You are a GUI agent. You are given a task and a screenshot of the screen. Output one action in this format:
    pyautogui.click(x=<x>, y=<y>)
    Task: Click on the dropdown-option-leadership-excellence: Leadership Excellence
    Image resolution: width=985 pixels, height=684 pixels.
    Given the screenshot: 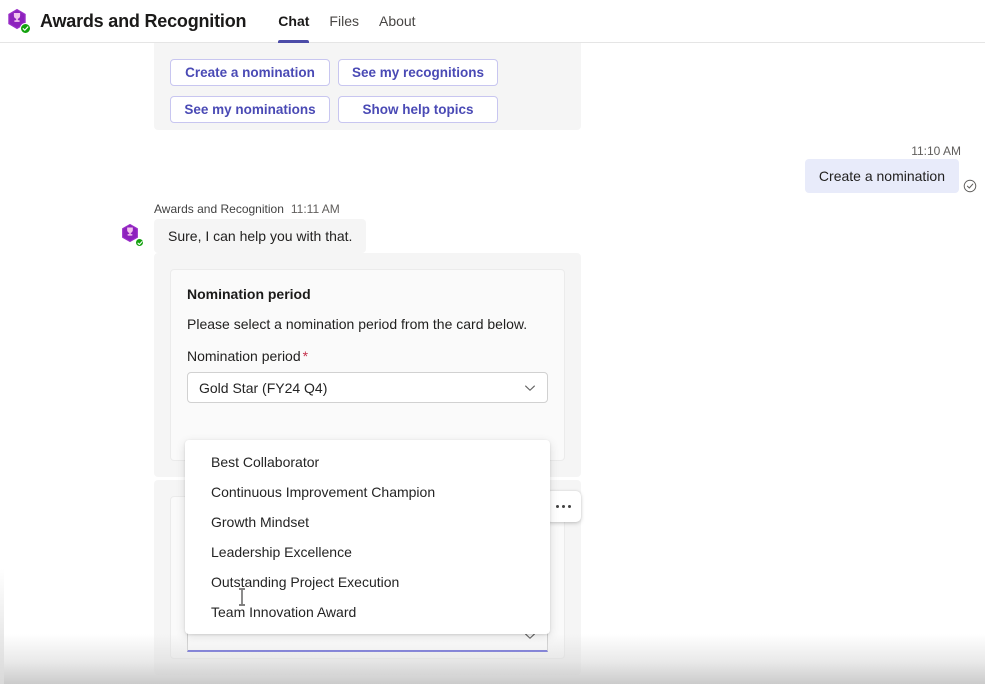 What is the action you would take?
    pyautogui.click(x=367, y=552)
    